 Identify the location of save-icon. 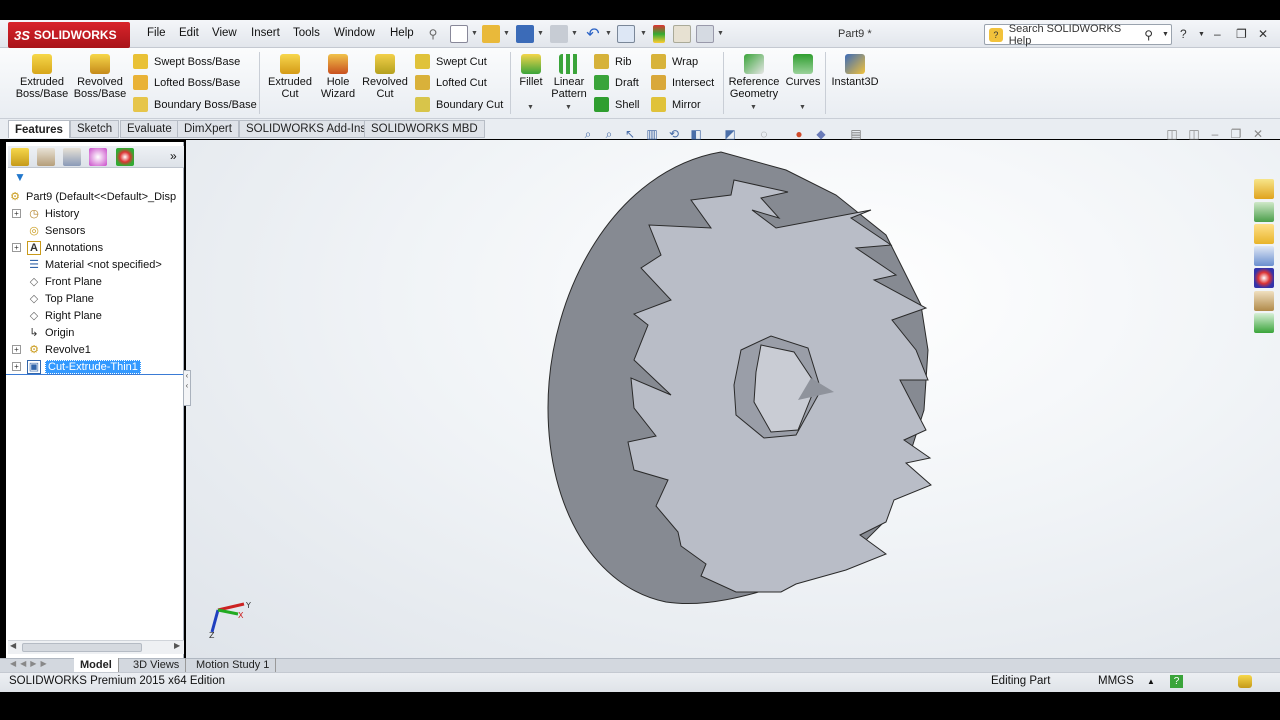
(525, 34).